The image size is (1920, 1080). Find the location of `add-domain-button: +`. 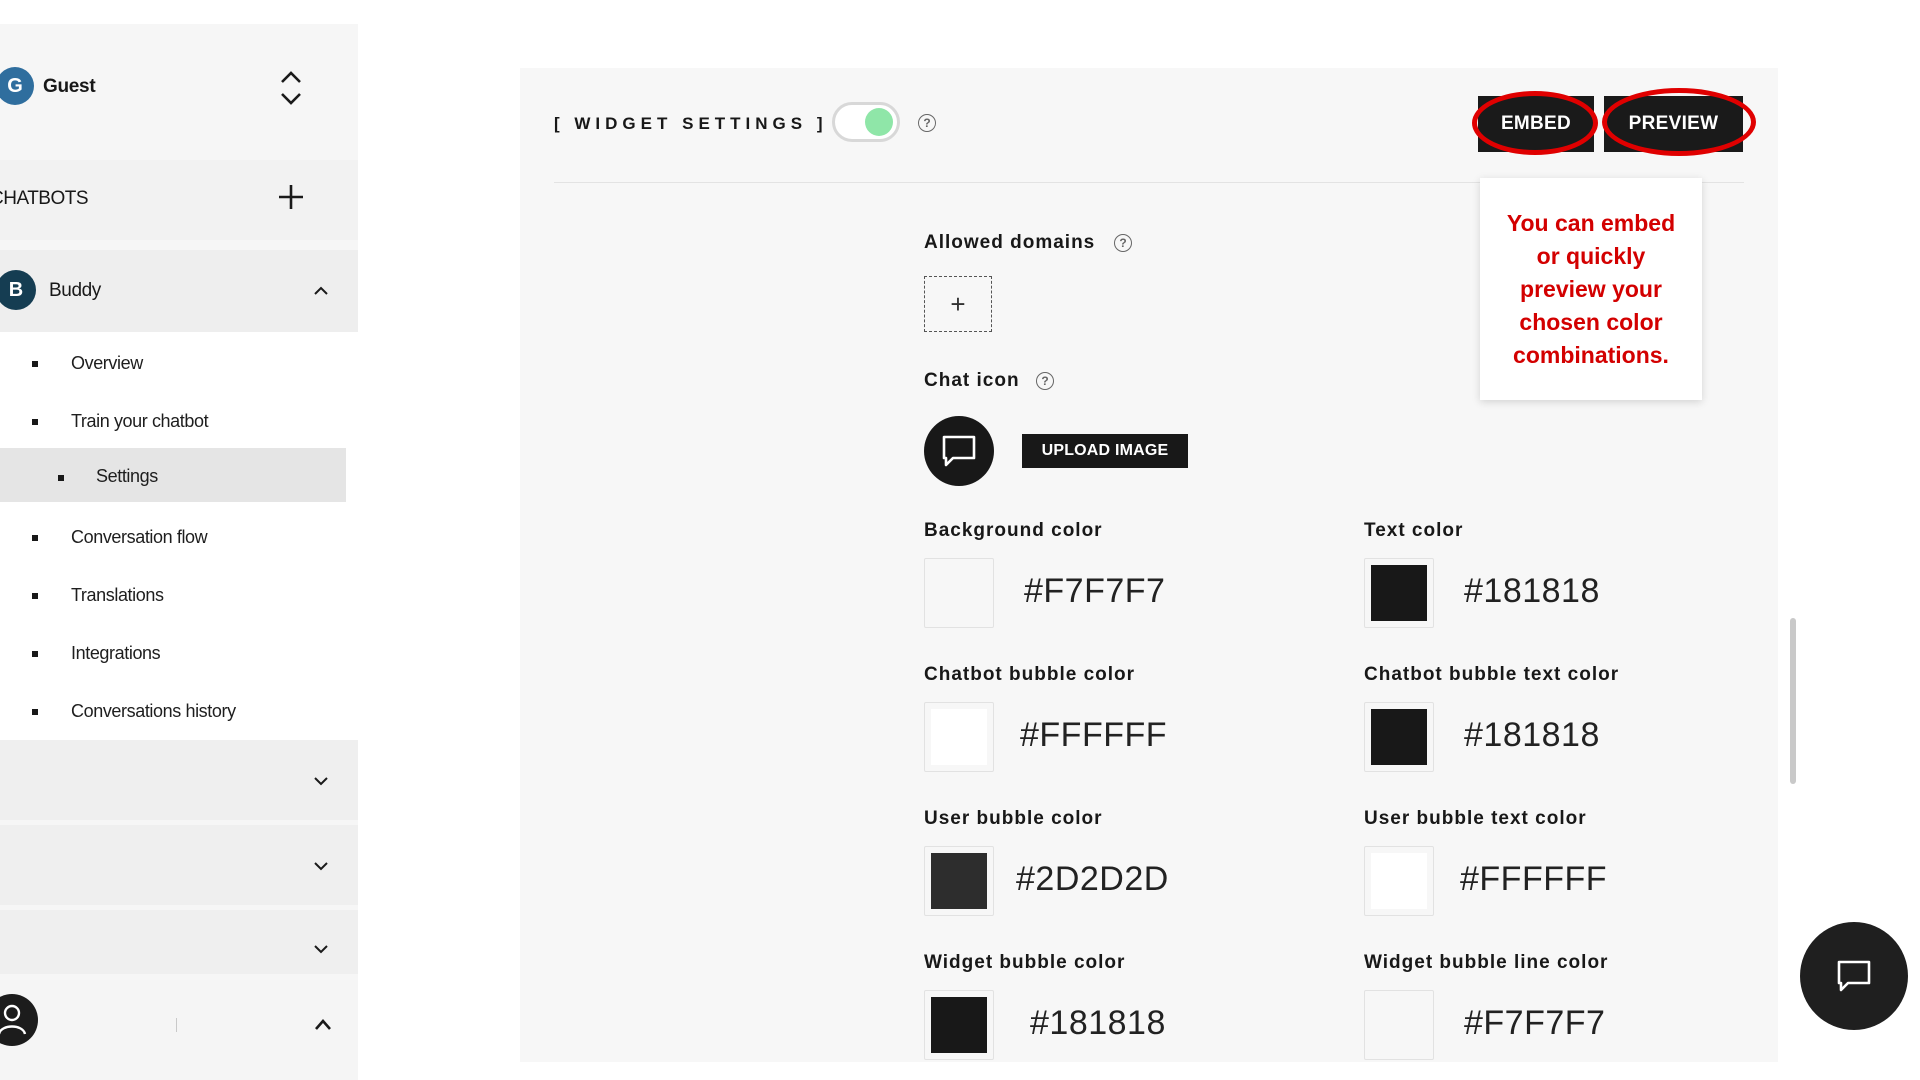

add-domain-button: + is located at coordinates (958, 304).